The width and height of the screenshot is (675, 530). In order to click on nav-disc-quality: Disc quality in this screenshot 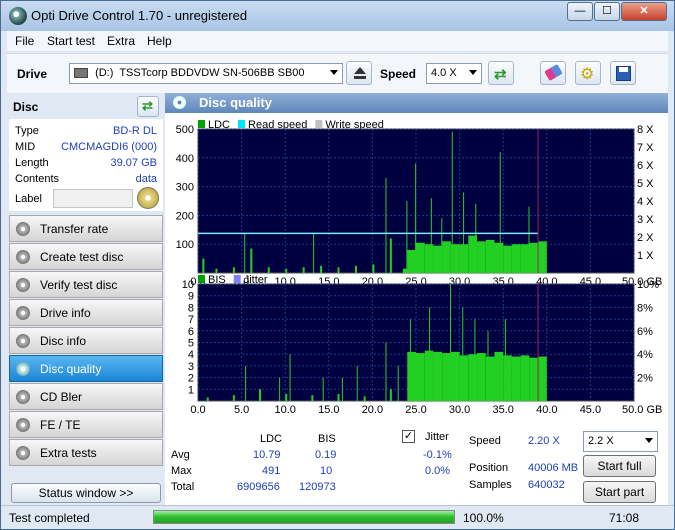, I will do `click(86, 368)`.